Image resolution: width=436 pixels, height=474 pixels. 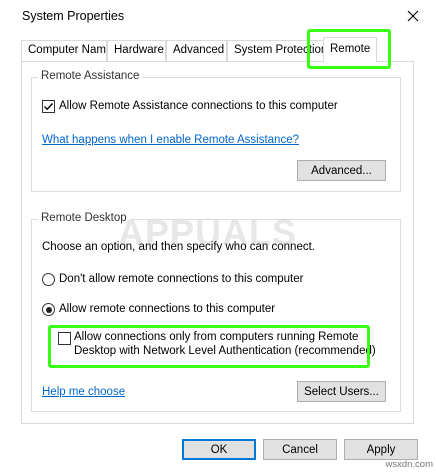 I want to click on tab-computer-name: Computer Name, so click(x=64, y=50).